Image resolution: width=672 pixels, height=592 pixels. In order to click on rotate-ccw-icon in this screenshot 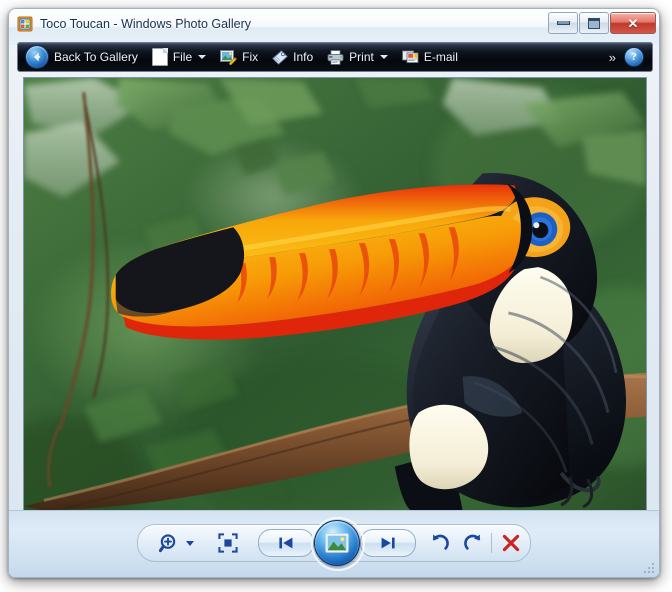, I will do `click(440, 542)`.